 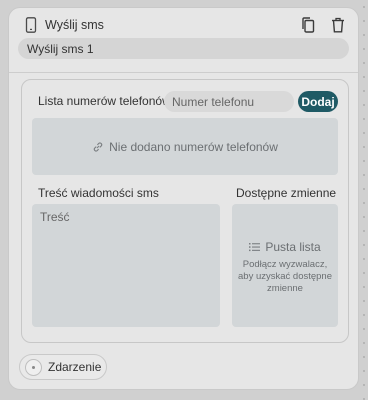 I want to click on node-name-input, so click(x=183, y=48).